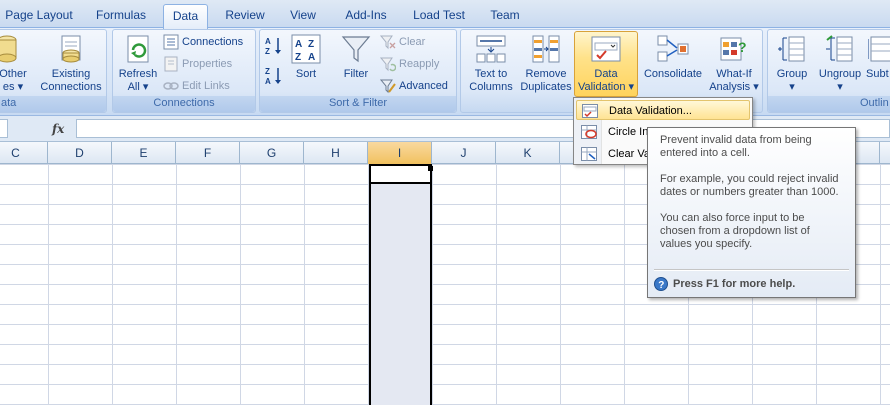 The width and height of the screenshot is (890, 405). What do you see at coordinates (528, 153) in the screenshot?
I see `column-header-k: K` at bounding box center [528, 153].